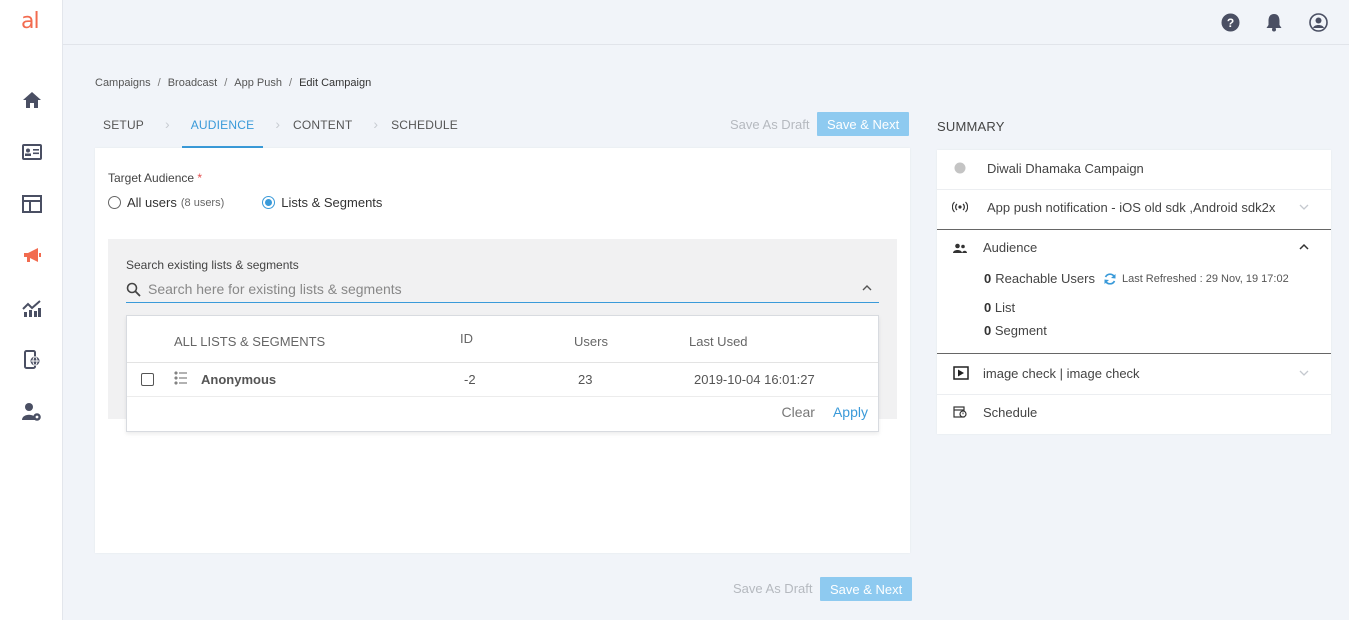 The height and width of the screenshot is (620, 1349). I want to click on save-next-button-top: Save & Next, so click(863, 124).